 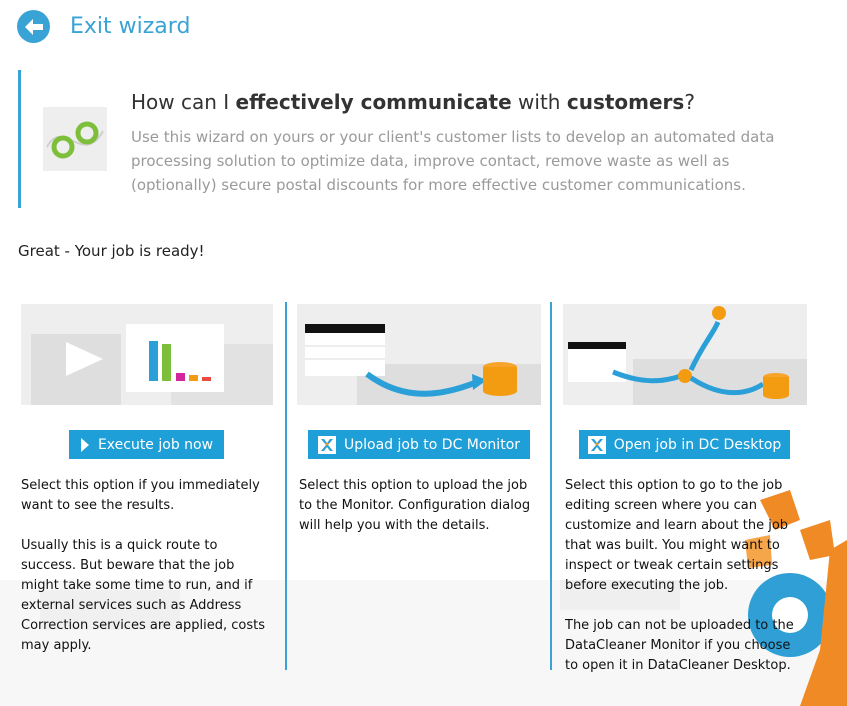 What do you see at coordinates (183, 102) in the screenshot?
I see `title-part: How can I` at bounding box center [183, 102].